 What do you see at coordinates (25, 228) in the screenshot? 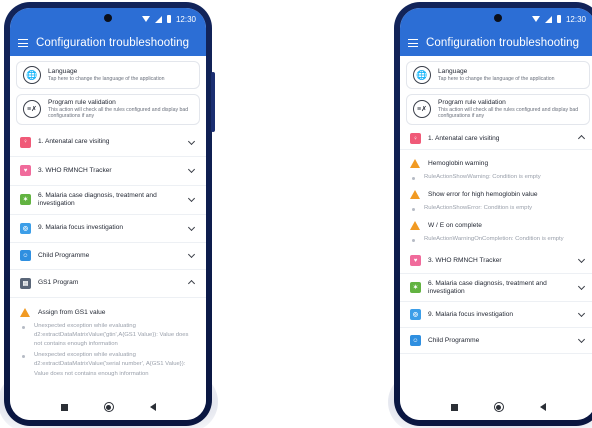
I see `focus-investigation-icon: ◎` at bounding box center [25, 228].